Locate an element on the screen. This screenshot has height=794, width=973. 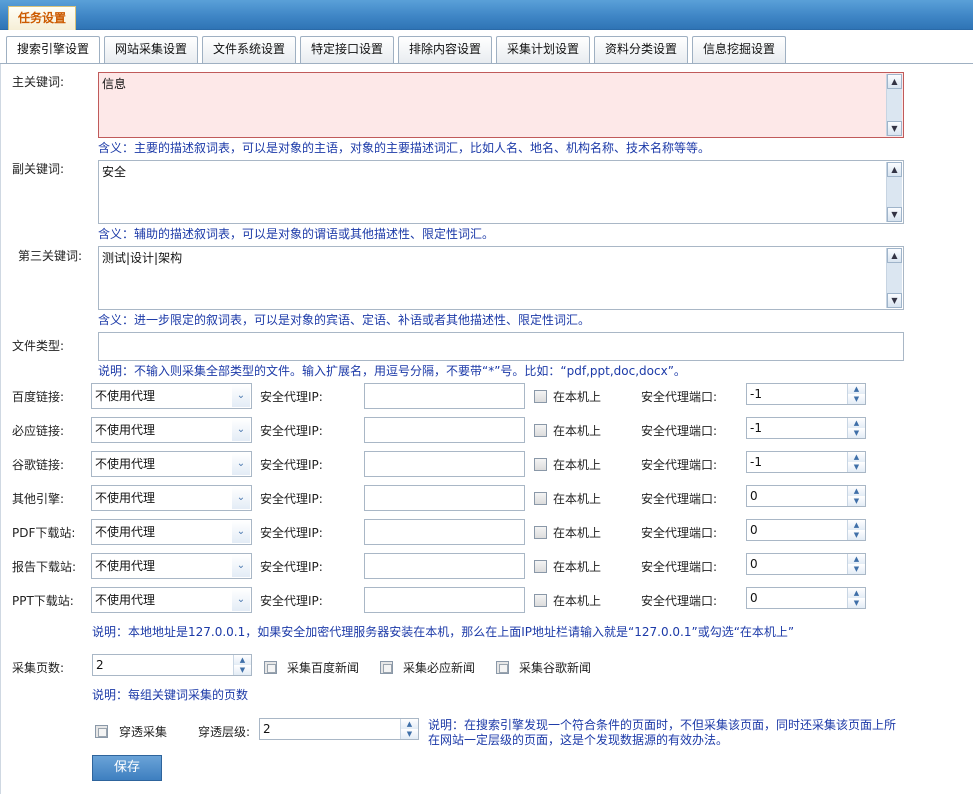
third-keyword-scrollbar: ▲ ▼ is located at coordinates (894, 278).